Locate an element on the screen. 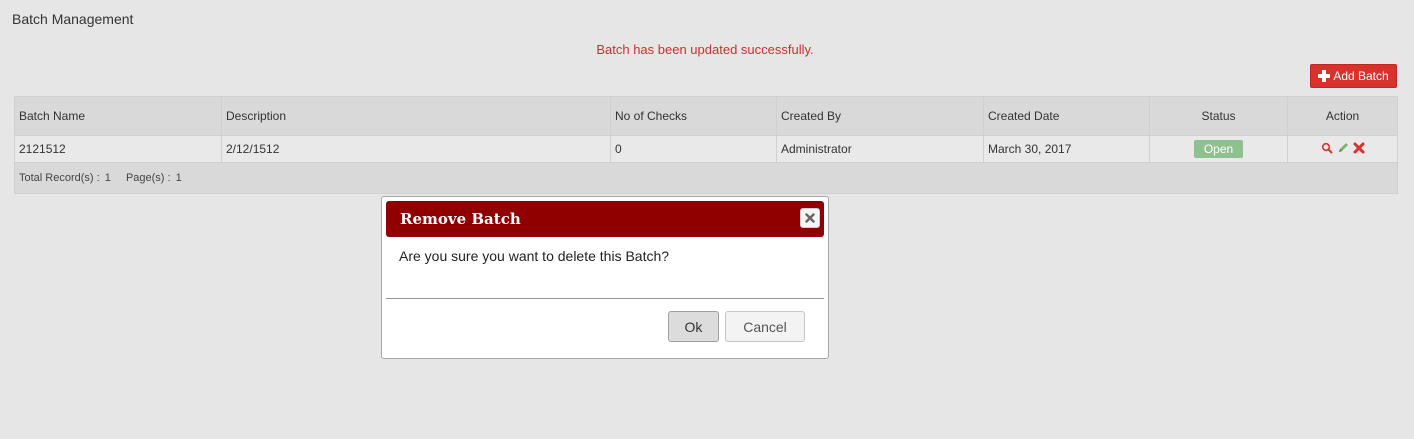 This screenshot has height=439, width=1414. column-header-action: Action is located at coordinates (1342, 116).